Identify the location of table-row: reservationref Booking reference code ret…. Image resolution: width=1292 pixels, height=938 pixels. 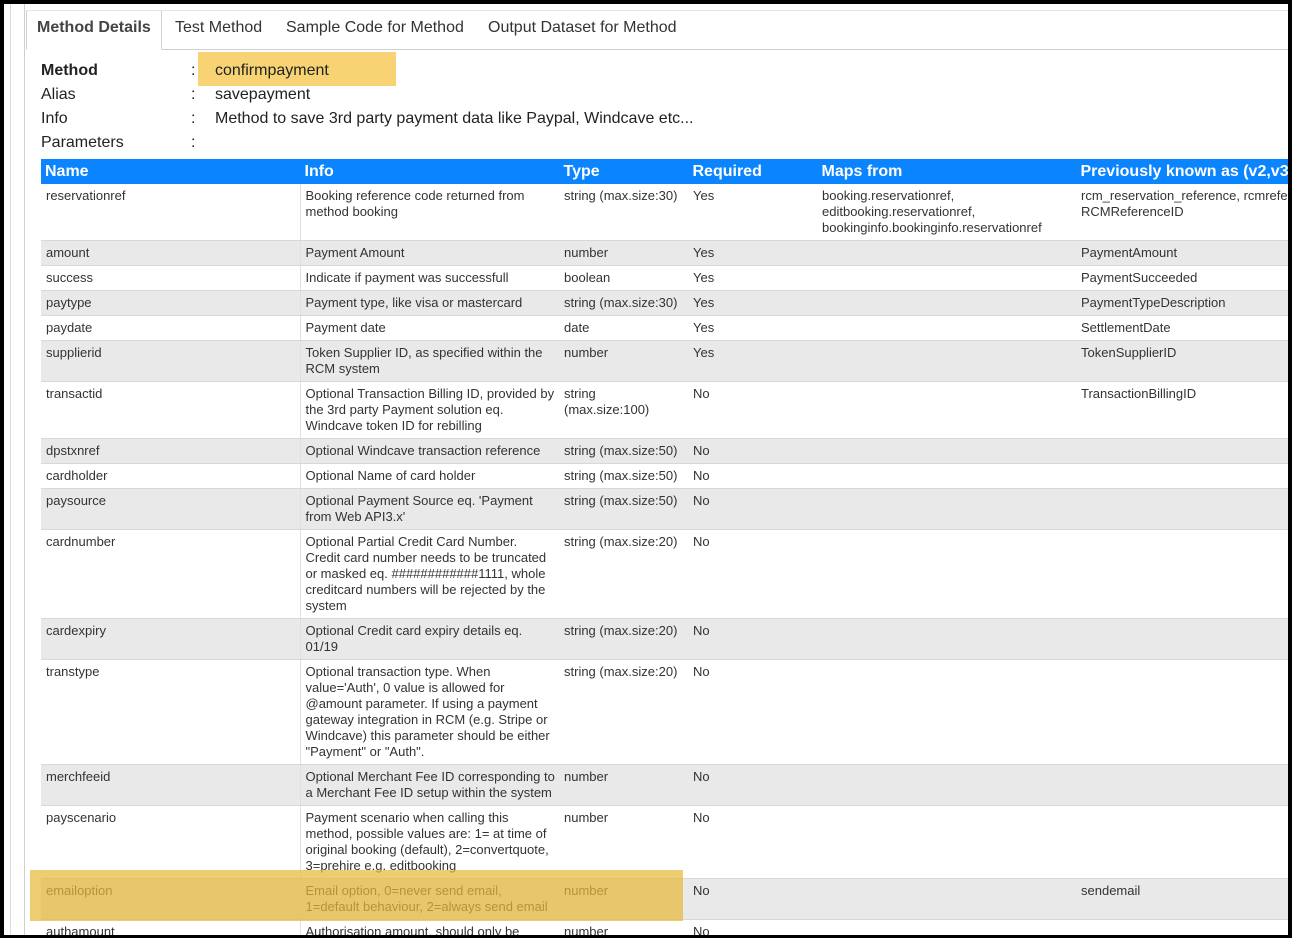
(664, 212).